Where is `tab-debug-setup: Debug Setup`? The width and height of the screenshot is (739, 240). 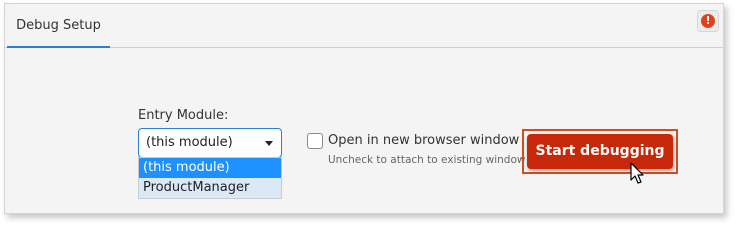 tab-debug-setup: Debug Setup is located at coordinates (58, 26).